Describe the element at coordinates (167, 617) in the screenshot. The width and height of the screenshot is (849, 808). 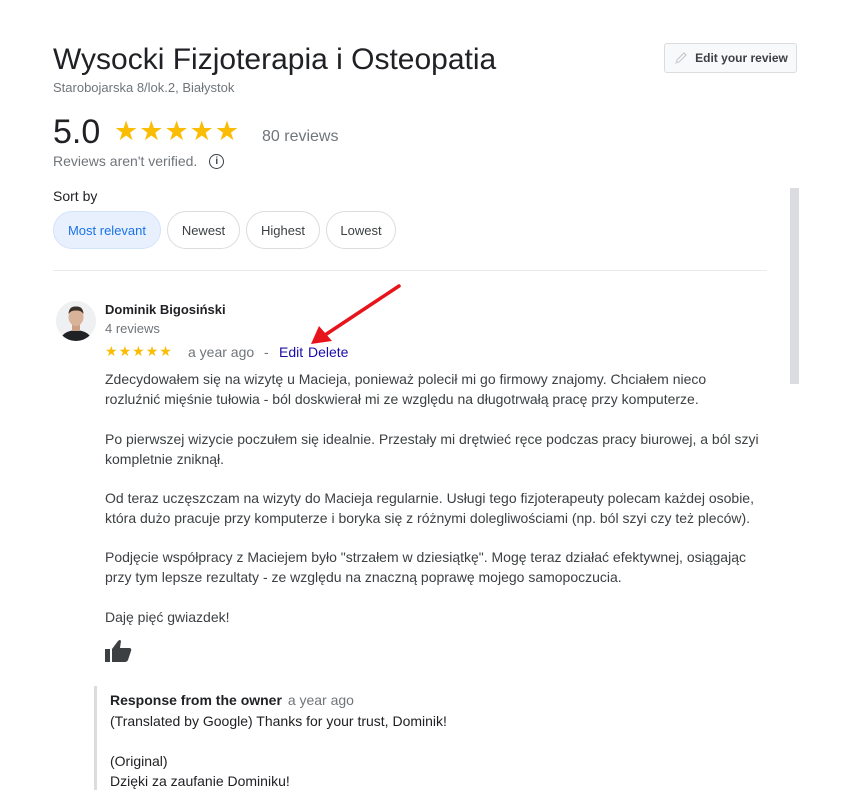
I see `review-paragraph: Daję pięć gwiazdek!` at that location.